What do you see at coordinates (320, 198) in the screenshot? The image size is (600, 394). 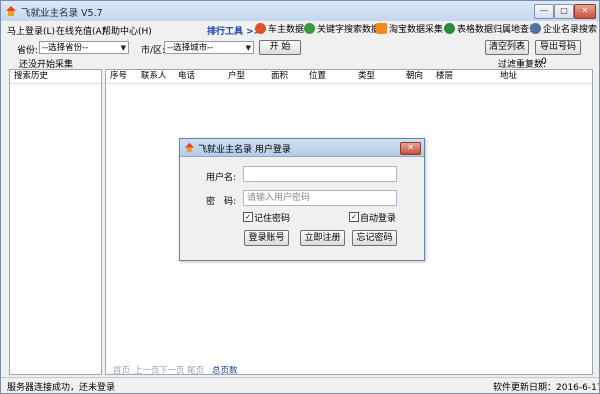 I see `password-input: 请输入用户密码` at bounding box center [320, 198].